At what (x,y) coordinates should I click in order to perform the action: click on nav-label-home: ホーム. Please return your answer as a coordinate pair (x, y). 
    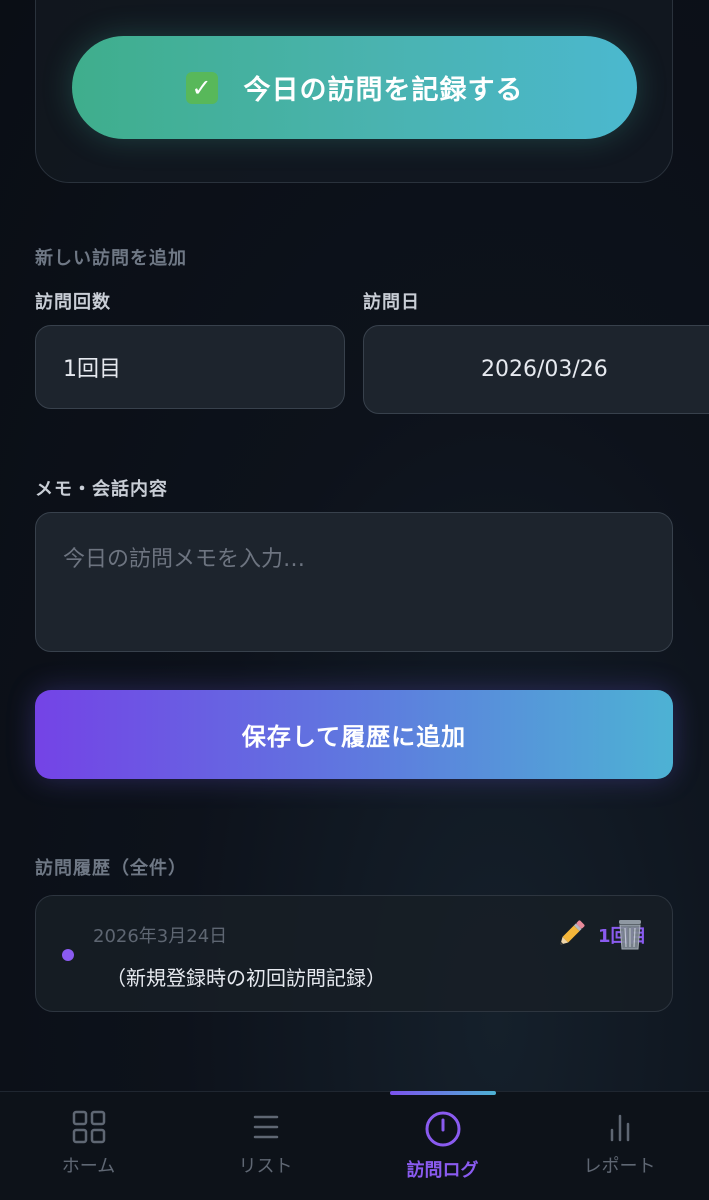
    Looking at the image, I should click on (88, 1166).